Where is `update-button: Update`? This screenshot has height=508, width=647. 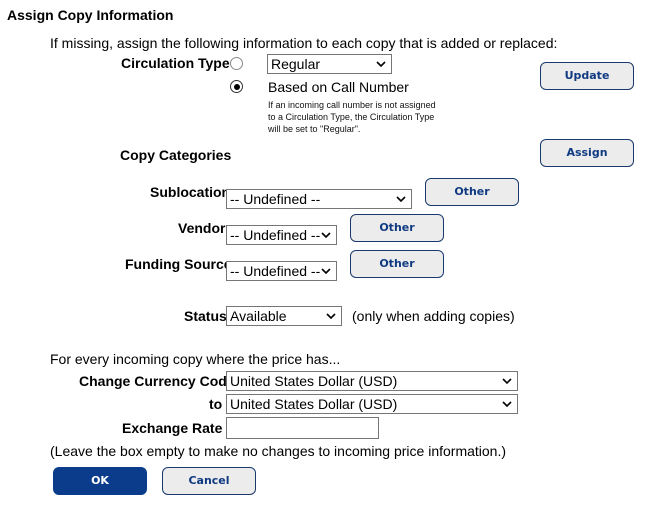
update-button: Update is located at coordinates (587, 76).